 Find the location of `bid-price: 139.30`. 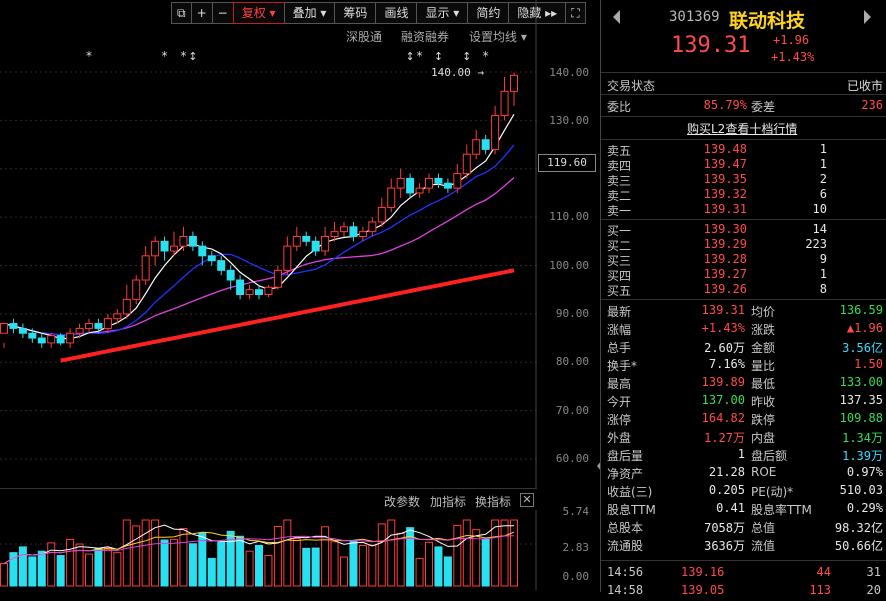

bid-price: 139.30 is located at coordinates (725, 229).